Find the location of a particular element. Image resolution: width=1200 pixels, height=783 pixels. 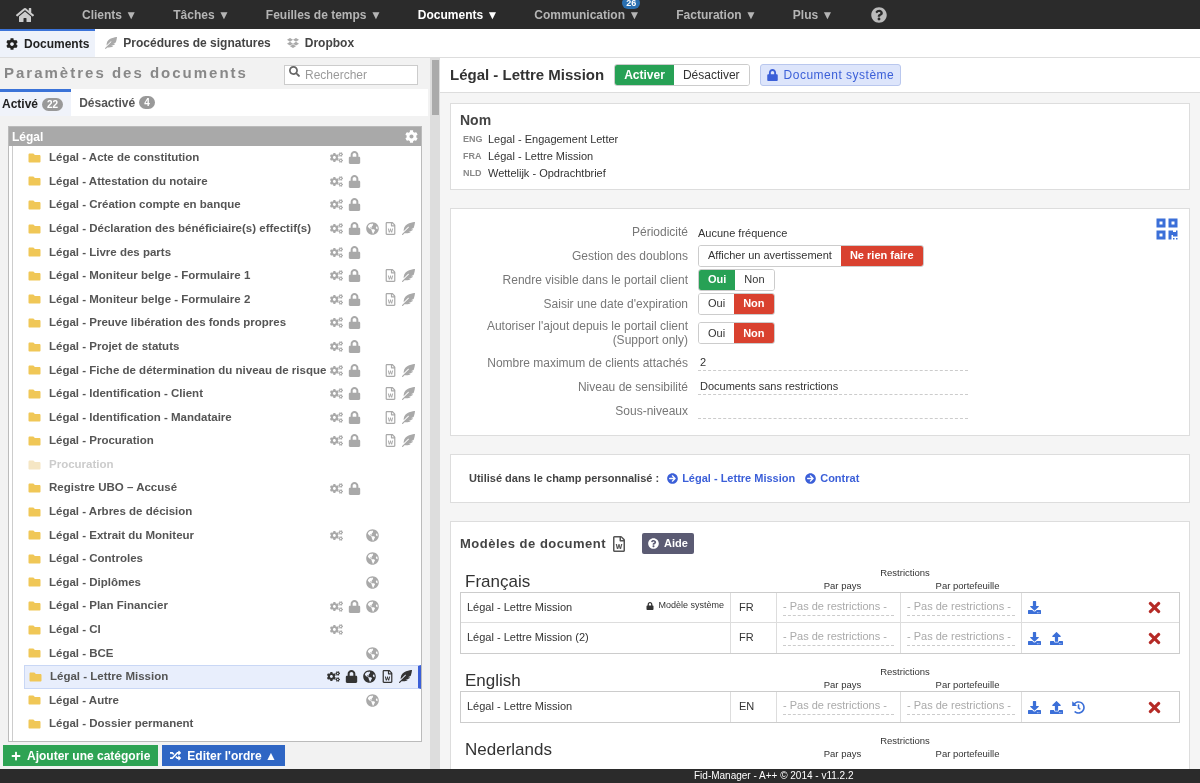

document-type-item: Légal - CI is located at coordinates (222, 629).